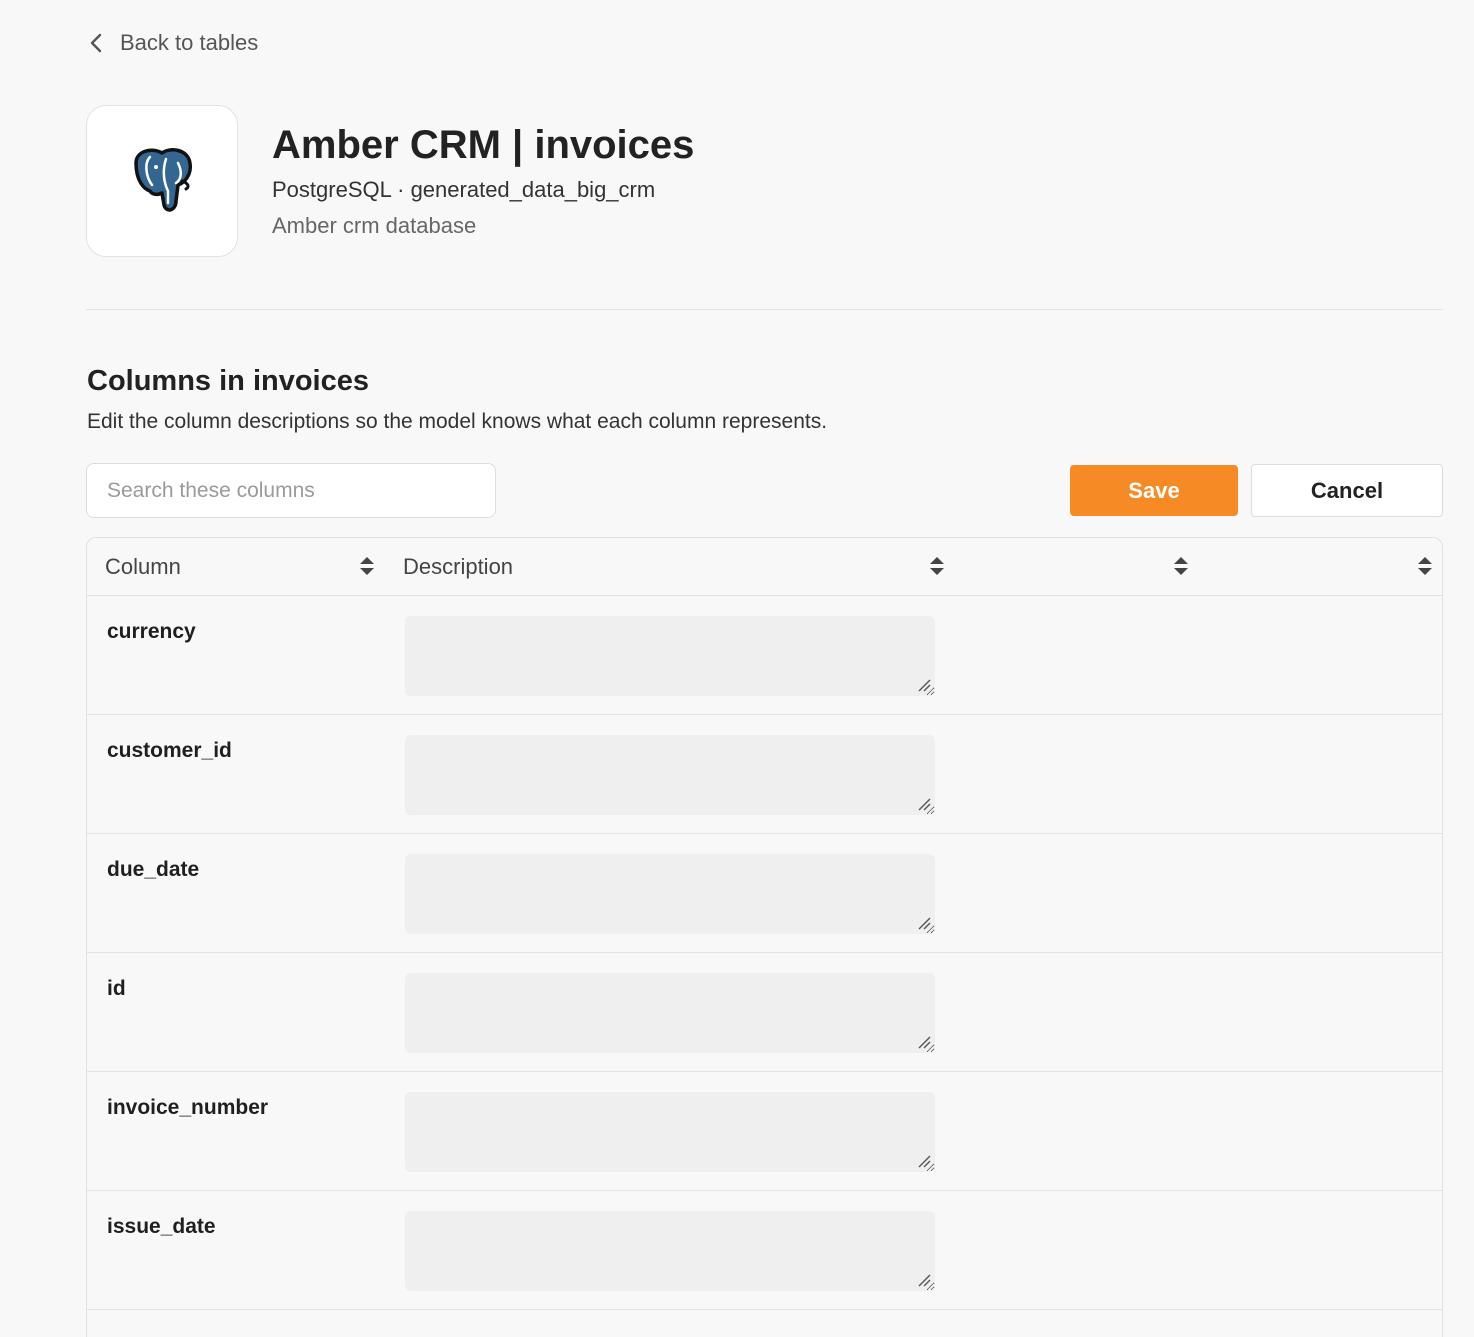 The image size is (1474, 1337). I want to click on column-name: issue_date, so click(161, 1226).